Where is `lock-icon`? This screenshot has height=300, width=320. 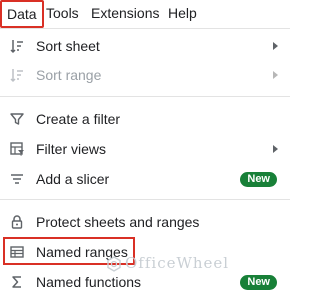 lock-icon is located at coordinates (17, 222).